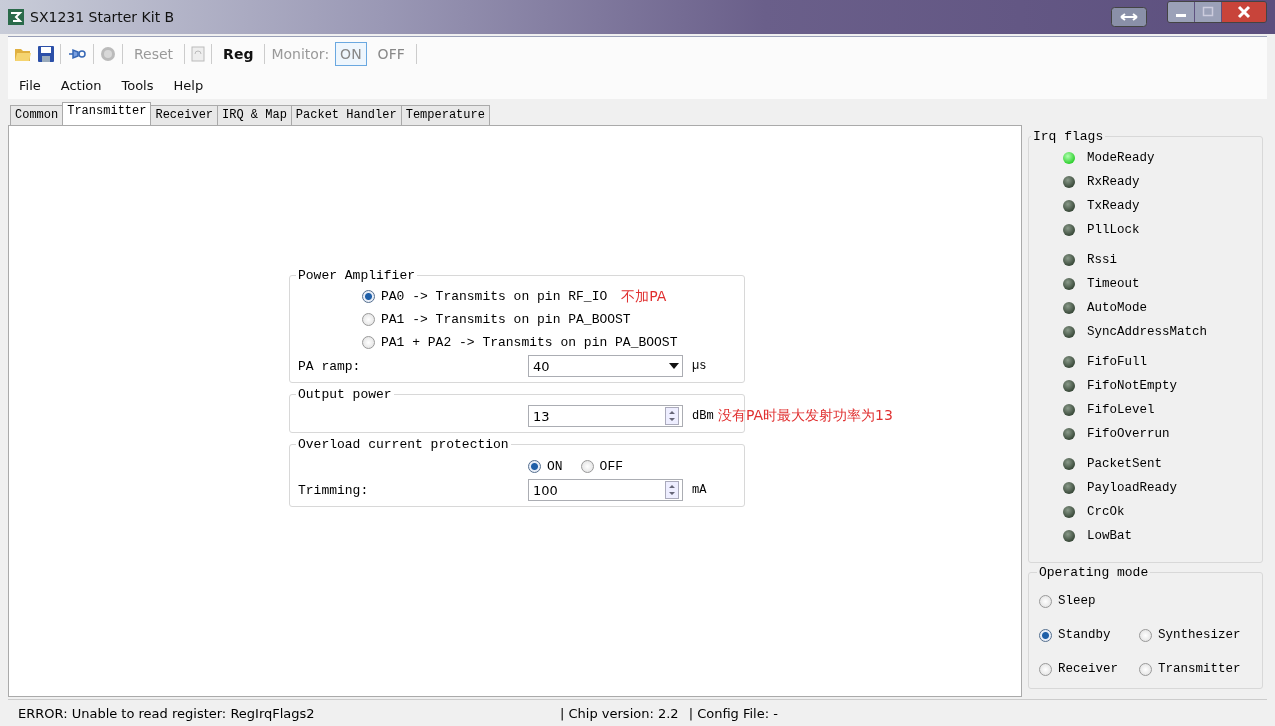  Describe the element at coordinates (102, 17) in the screenshot. I see `window-title: SX1231 Starter Kit B` at that location.